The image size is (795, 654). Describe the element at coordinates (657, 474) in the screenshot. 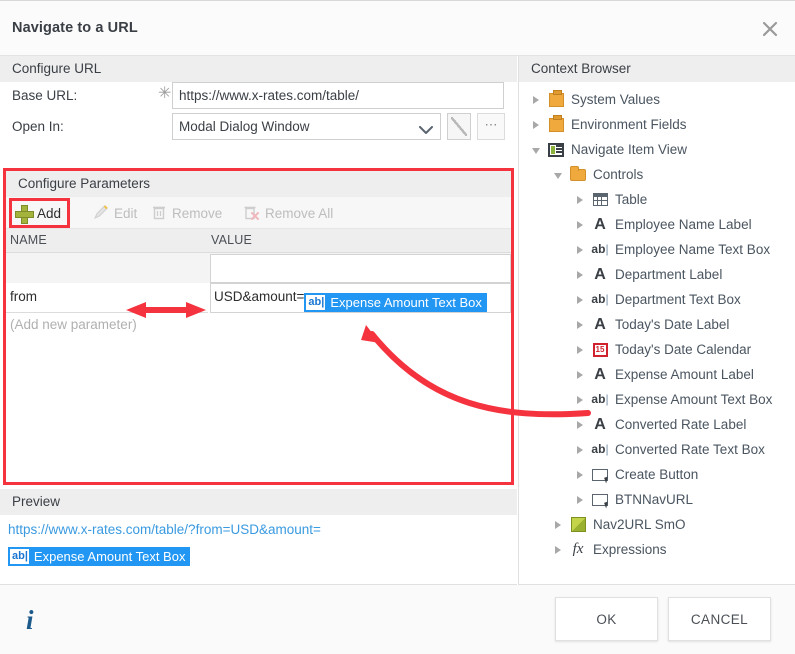

I see `tree-node-create-button: Create Button` at that location.